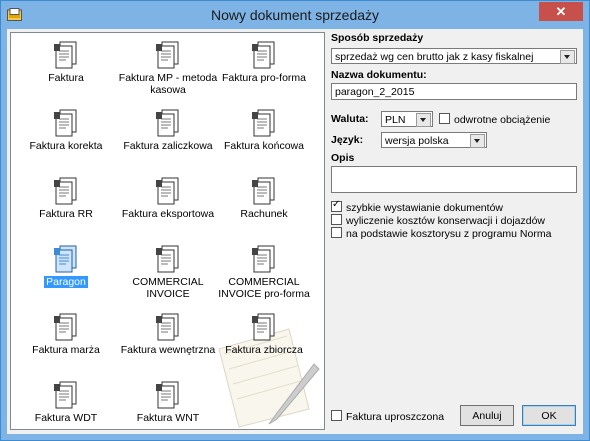  I want to click on document-type-label: Faktura wewnętrzna, so click(168, 350).